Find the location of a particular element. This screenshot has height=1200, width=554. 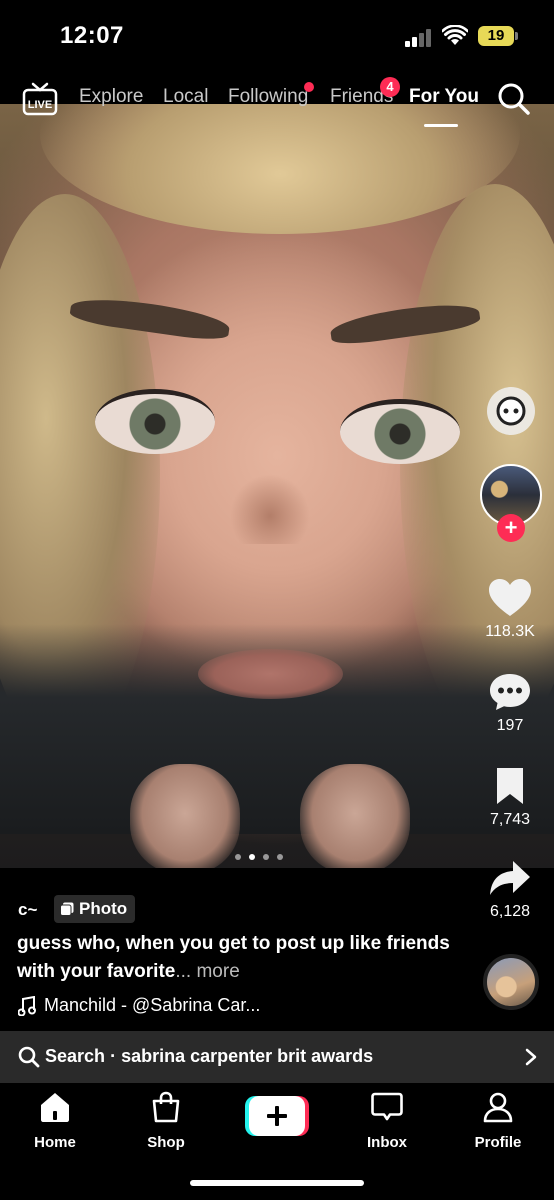

photo-type-label: Photo is located at coordinates (103, 908).